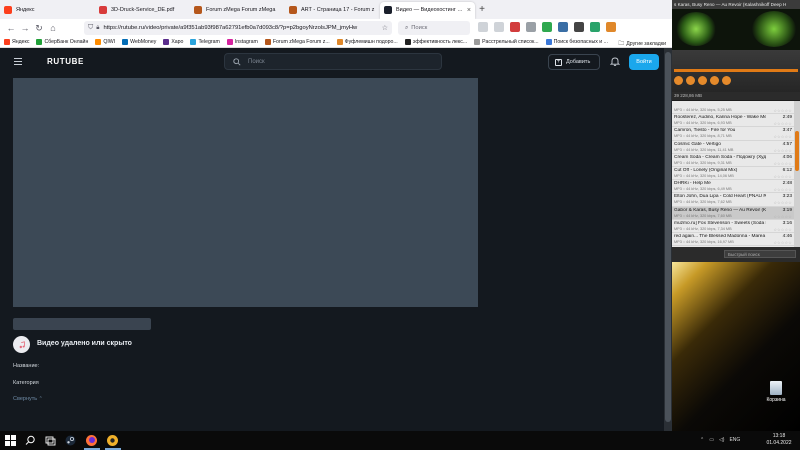  What do you see at coordinates (112, 440) in the screenshot?
I see `aimp-icon` at bounding box center [112, 440].